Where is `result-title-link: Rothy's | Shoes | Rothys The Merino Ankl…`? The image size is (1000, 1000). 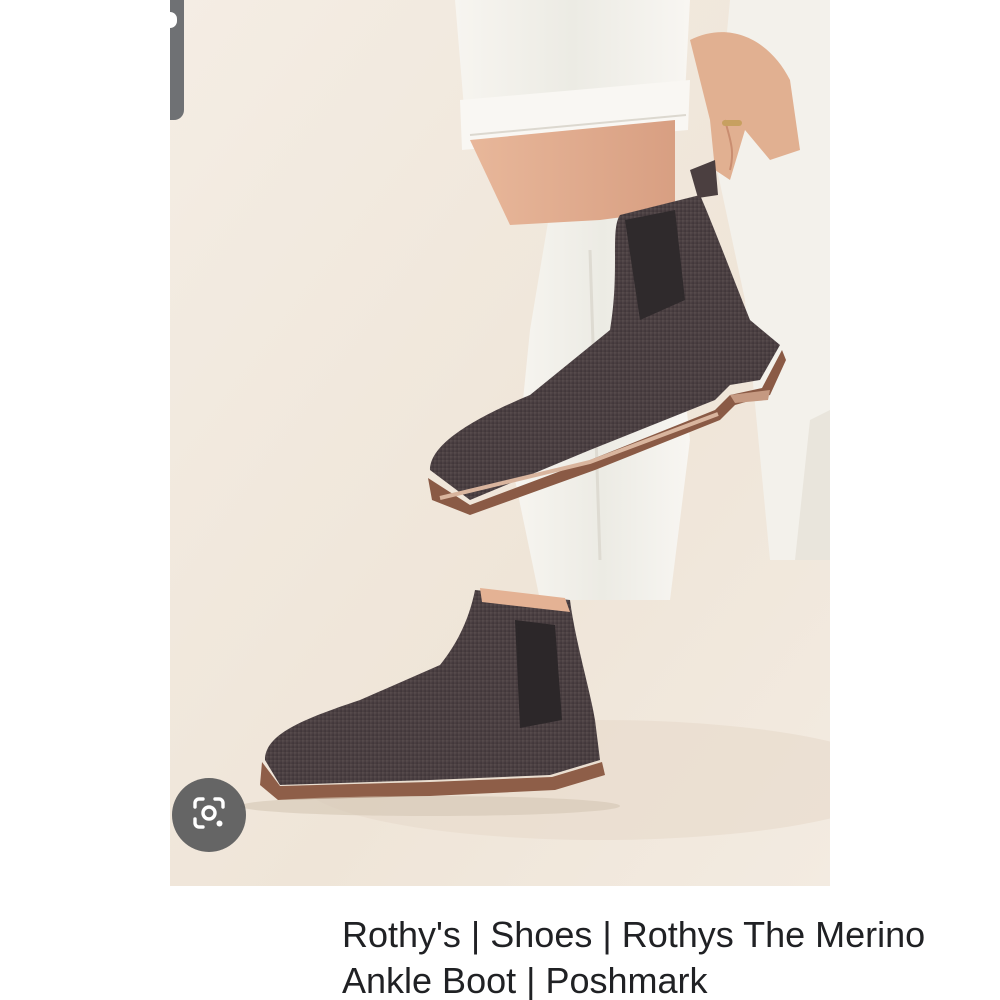
result-title-link: Rothy's | Shoes | Rothys The Merino Ankl… is located at coordinates (670, 956).